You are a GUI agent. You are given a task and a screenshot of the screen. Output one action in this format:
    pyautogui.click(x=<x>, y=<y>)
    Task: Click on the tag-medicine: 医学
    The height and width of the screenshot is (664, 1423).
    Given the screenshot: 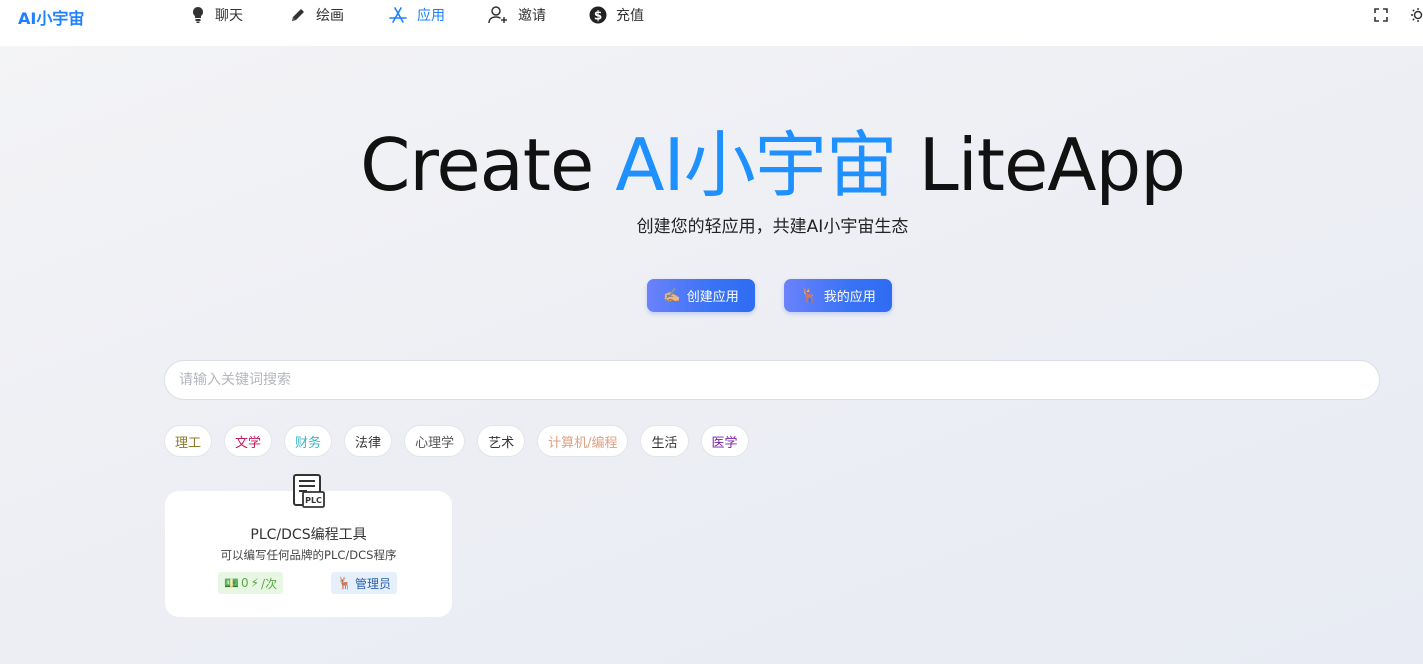 What is the action you would take?
    pyautogui.click(x=724, y=441)
    